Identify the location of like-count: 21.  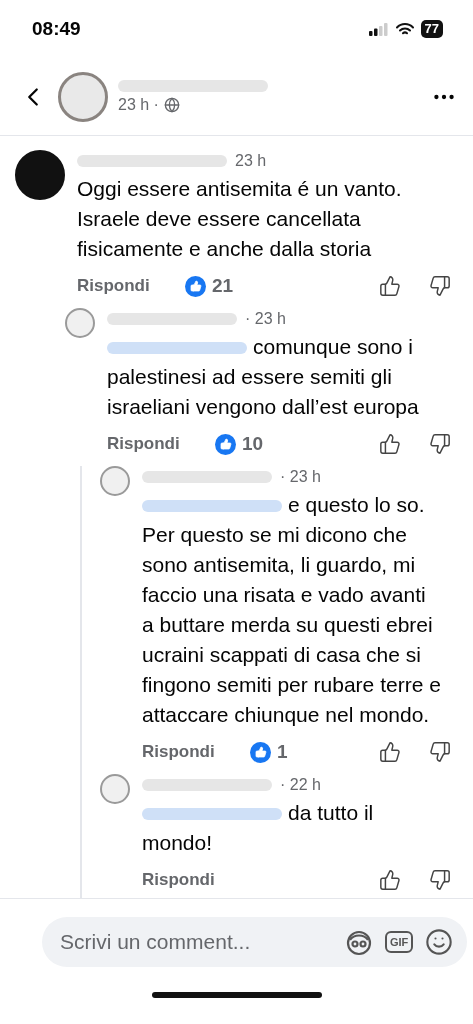
(223, 286).